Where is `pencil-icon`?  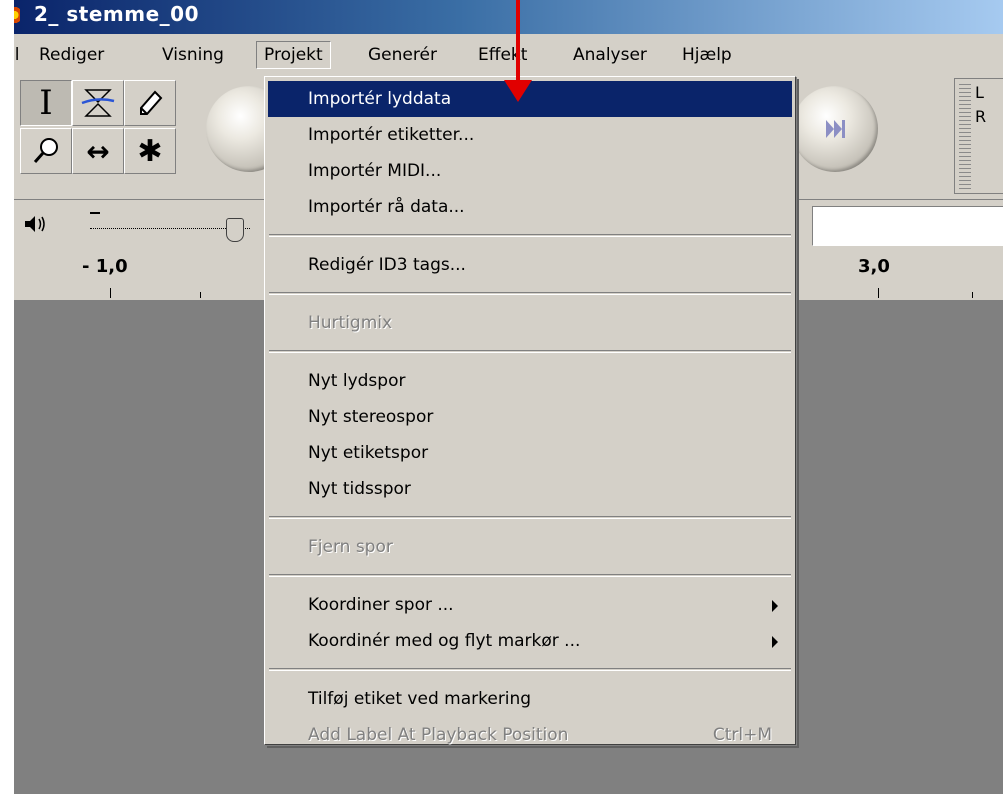 pencil-icon is located at coordinates (151, 102).